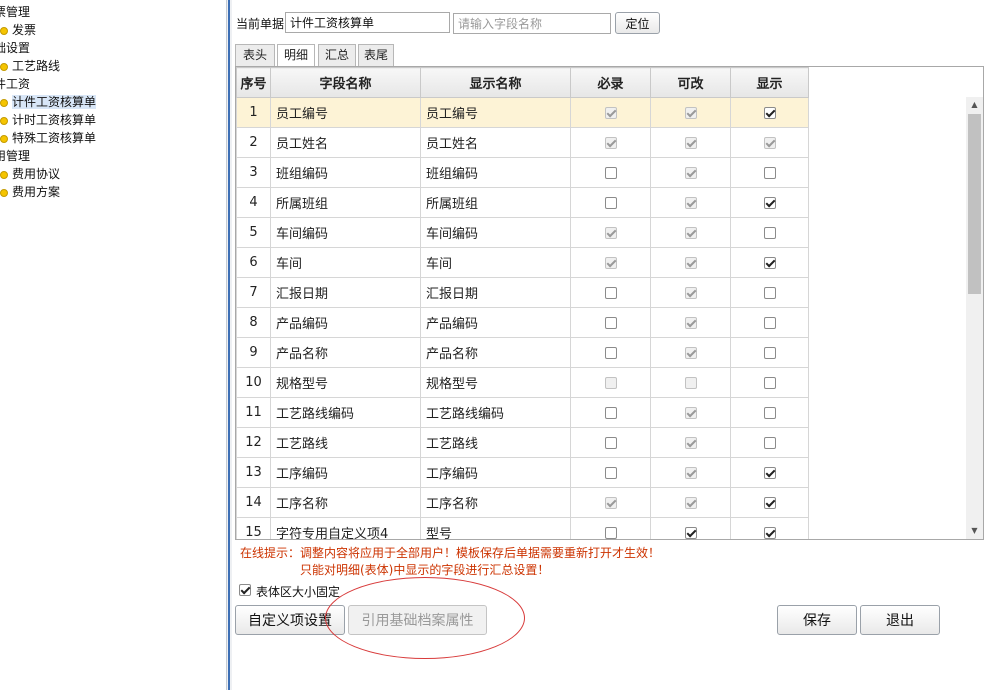 The image size is (1000, 690). I want to click on seq-cell: 7, so click(253, 292).